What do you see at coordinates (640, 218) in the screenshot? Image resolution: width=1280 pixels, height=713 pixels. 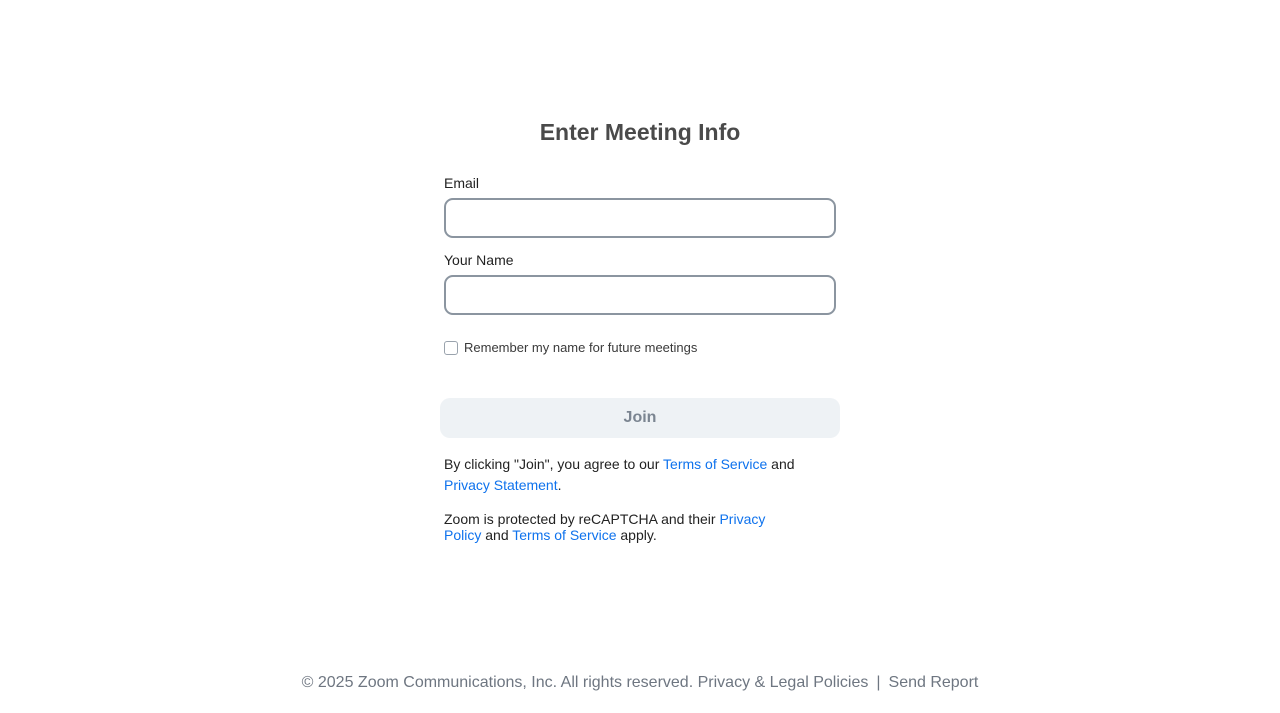 I see `email-field` at bounding box center [640, 218].